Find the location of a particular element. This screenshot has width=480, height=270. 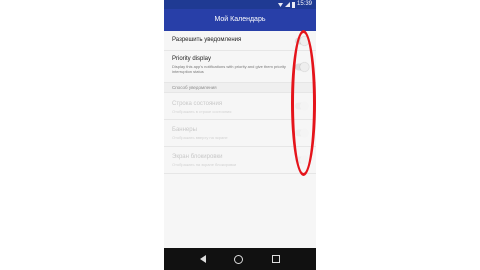

setting-description: Отображать в строке состояния is located at coordinates (202, 111).